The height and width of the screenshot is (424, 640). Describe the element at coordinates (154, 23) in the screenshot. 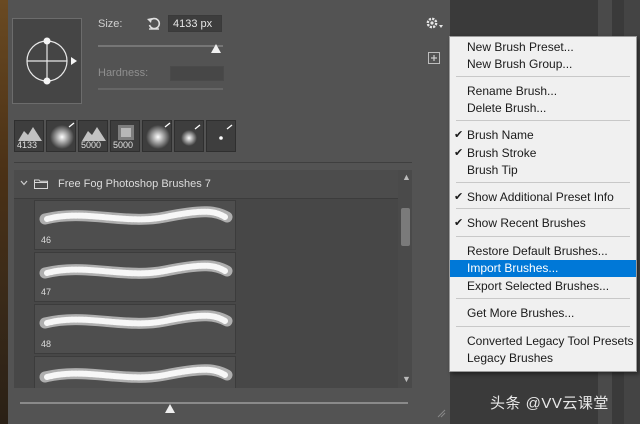

I see `reset-icon` at that location.